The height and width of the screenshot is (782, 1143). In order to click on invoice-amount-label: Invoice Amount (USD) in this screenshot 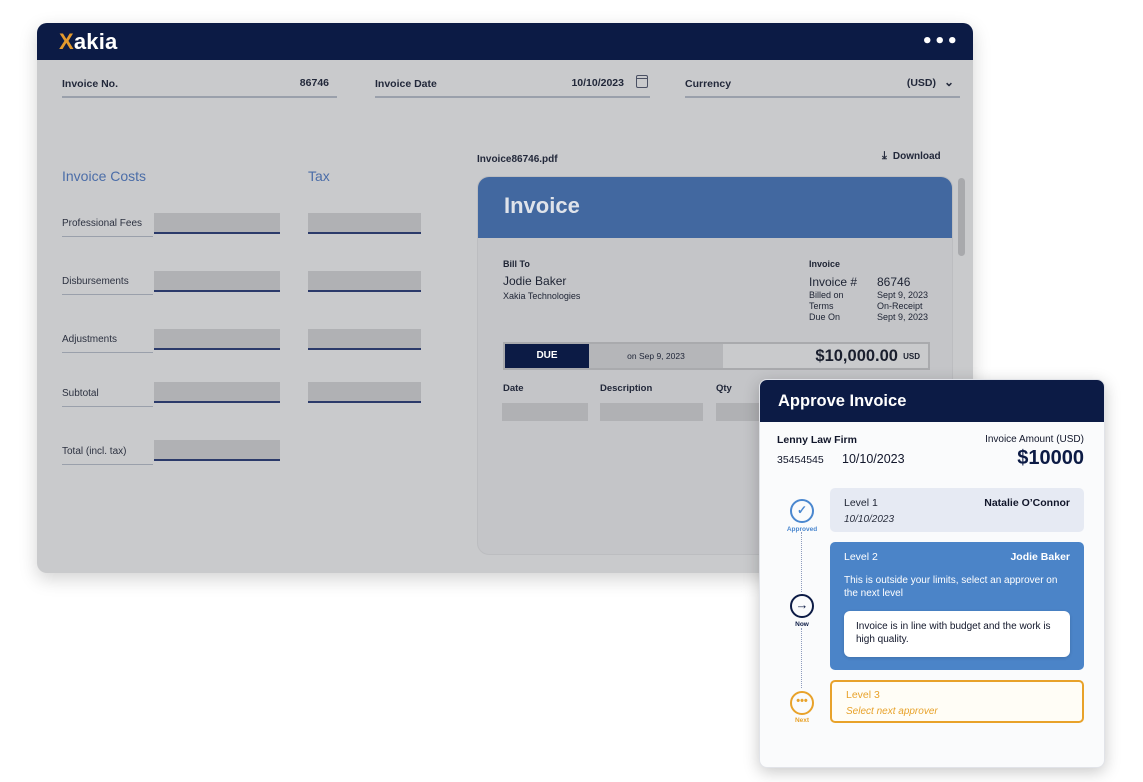, I will do `click(1034, 439)`.